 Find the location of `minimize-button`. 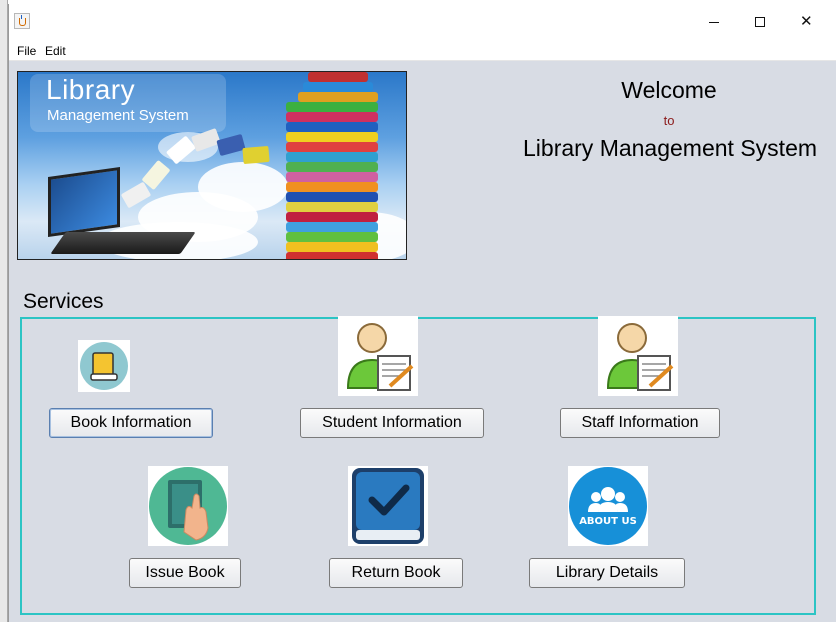

minimize-button is located at coordinates (714, 20).